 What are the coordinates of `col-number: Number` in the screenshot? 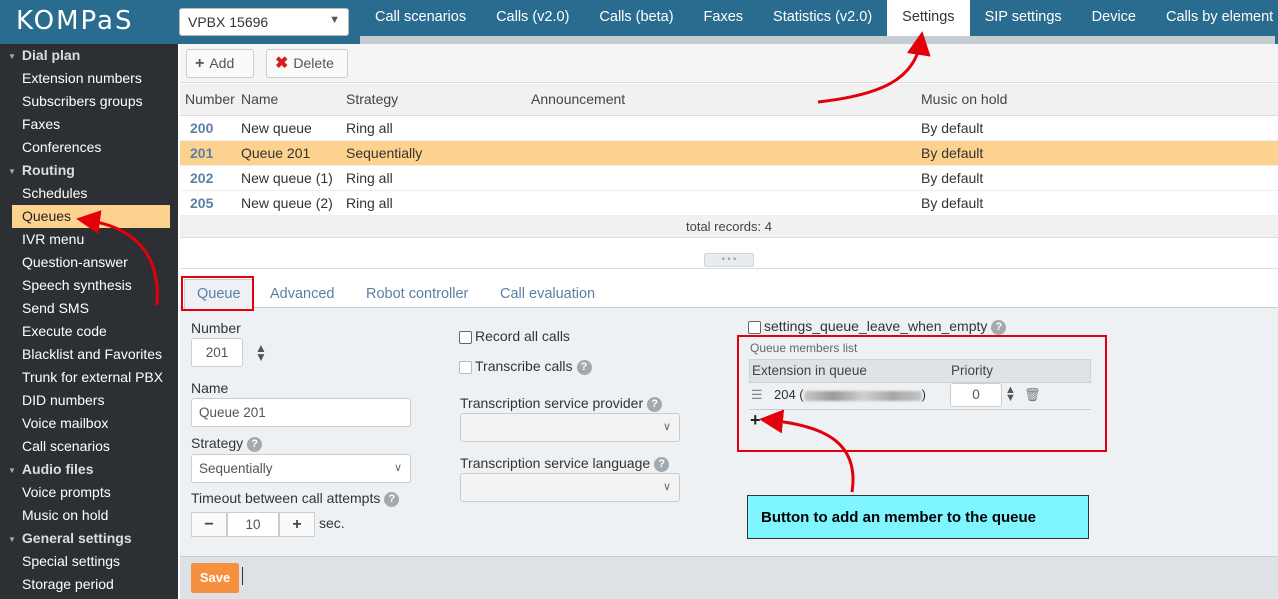 It's located at (210, 99).